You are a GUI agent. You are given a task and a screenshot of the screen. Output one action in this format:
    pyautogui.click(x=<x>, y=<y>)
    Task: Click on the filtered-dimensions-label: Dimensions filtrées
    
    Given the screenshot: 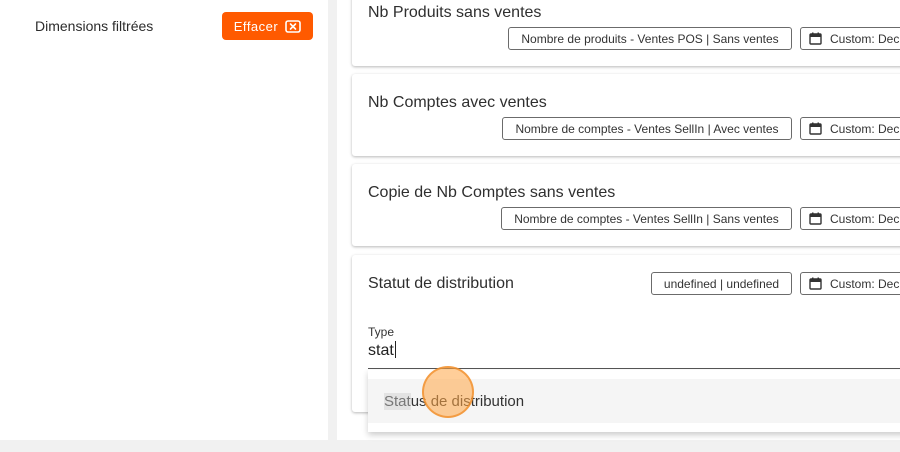 What is the action you would take?
    pyautogui.click(x=94, y=26)
    